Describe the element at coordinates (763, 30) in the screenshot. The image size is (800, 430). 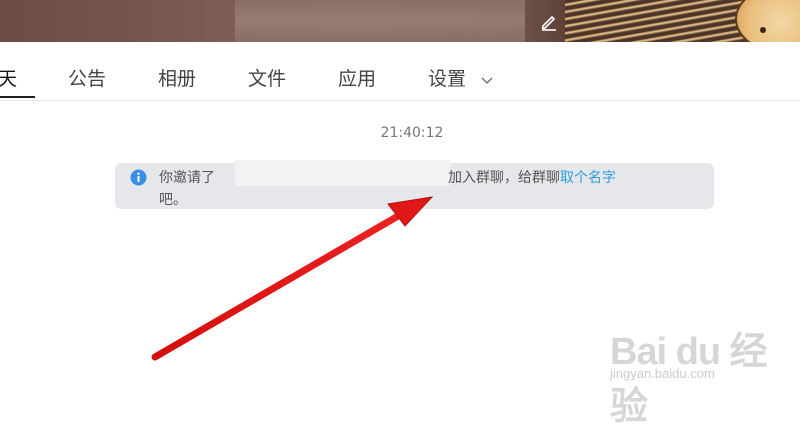
I see `mascot-eye` at that location.